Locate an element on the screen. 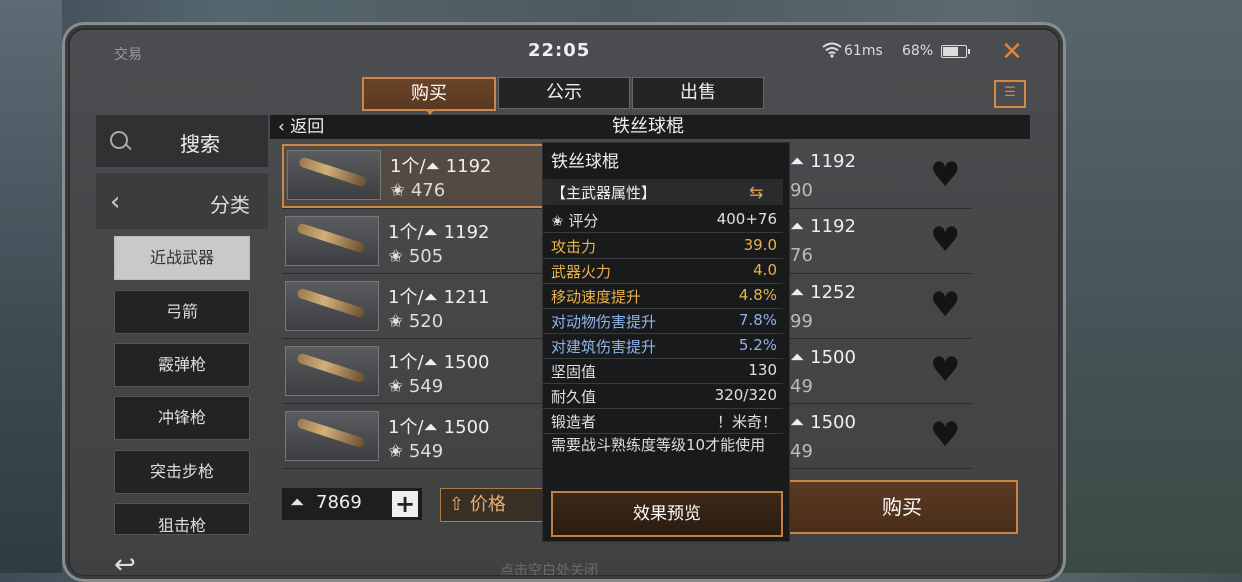 The height and width of the screenshot is (582, 1242). category-bow: 弓箭 is located at coordinates (182, 312).